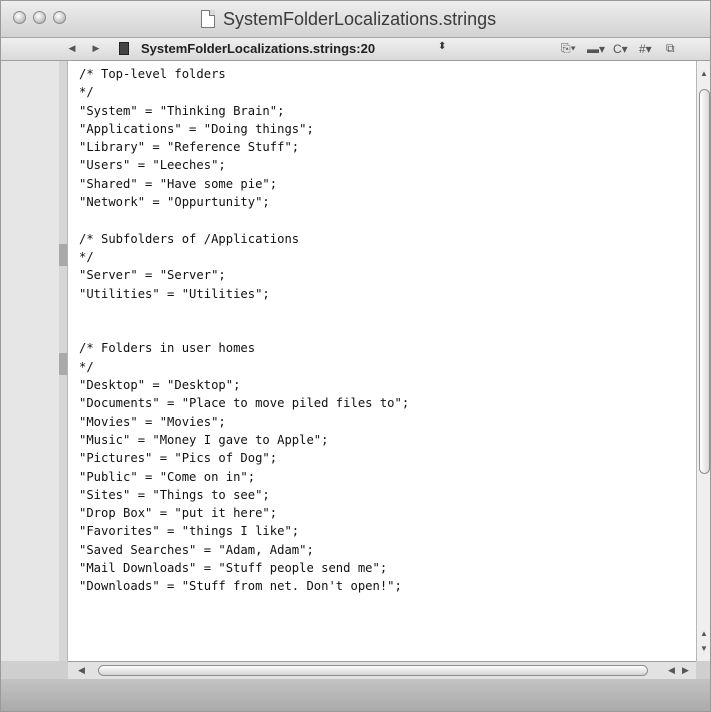 Image resolution: width=711 pixels, height=712 pixels. I want to click on vertical-scrollbar: ▲ ▲ ▼, so click(703, 361).